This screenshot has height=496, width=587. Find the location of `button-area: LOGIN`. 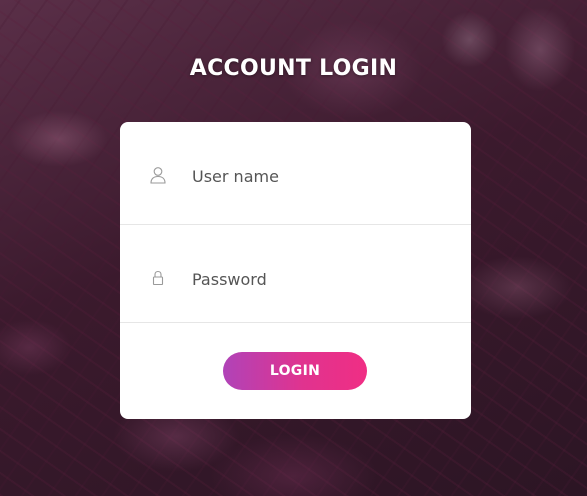

button-area: LOGIN is located at coordinates (295, 371).